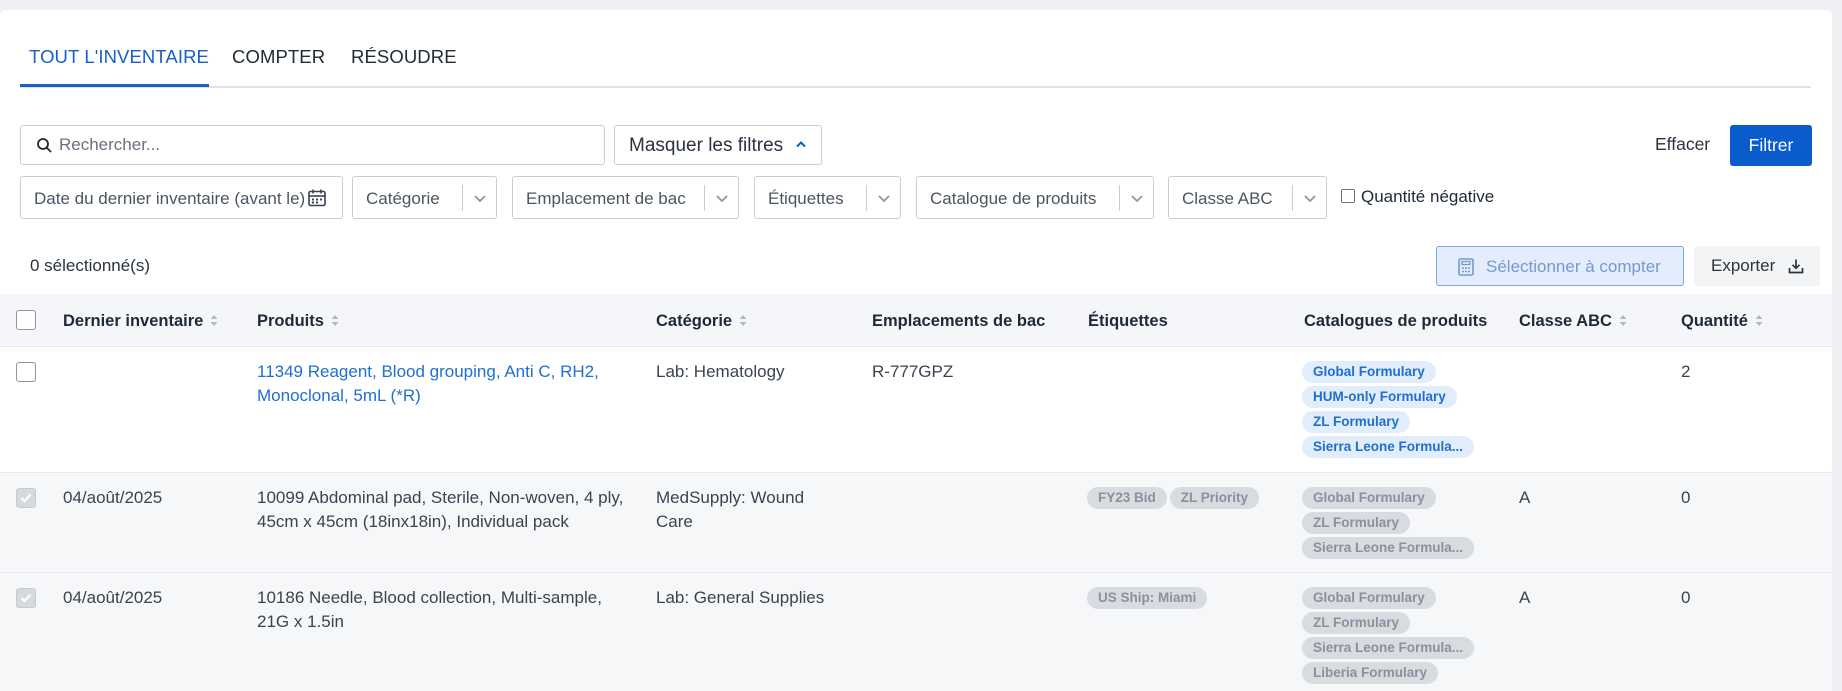 The height and width of the screenshot is (691, 1842). Describe the element at coordinates (1771, 145) in the screenshot. I see `filter-button: Filtrer` at that location.